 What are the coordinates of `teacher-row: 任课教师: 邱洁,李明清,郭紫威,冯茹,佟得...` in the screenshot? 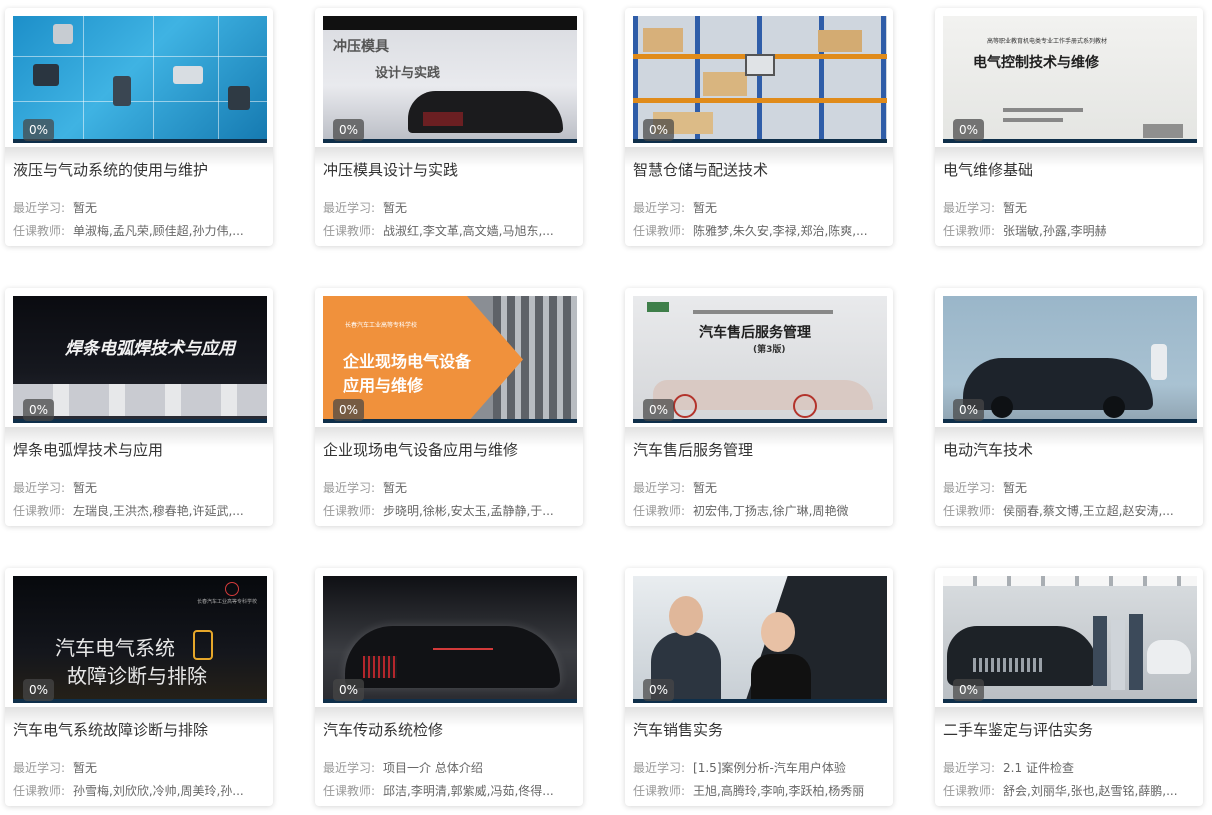 It's located at (449, 790).